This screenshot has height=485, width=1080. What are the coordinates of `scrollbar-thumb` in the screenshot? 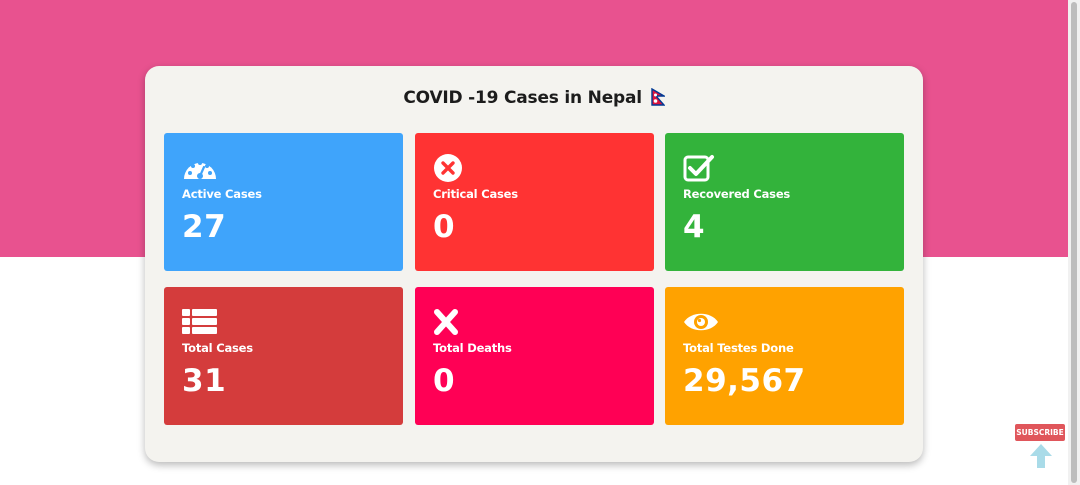 It's located at (1074, 242).